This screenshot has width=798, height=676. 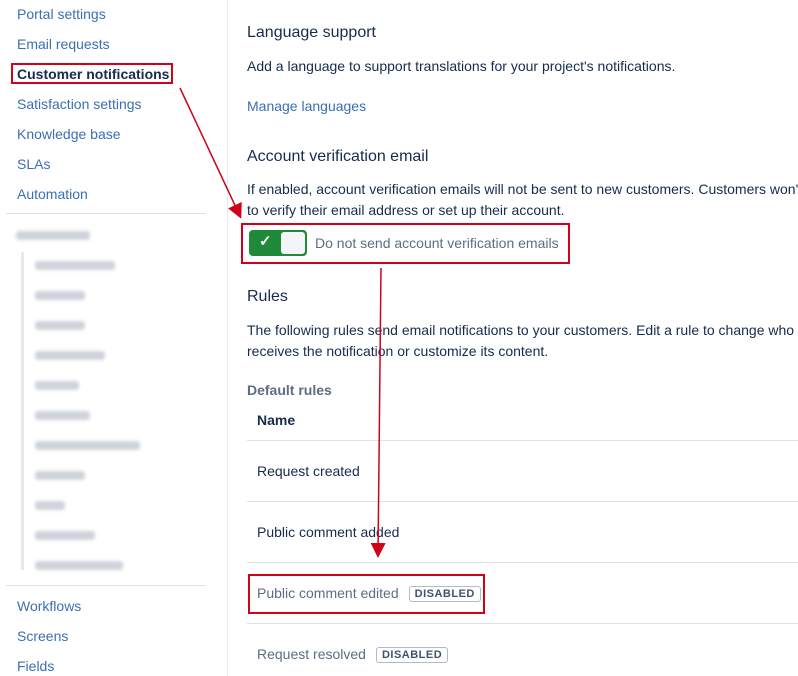 What do you see at coordinates (412, 655) in the screenshot?
I see `disabled-badge: DISABLED` at bounding box center [412, 655].